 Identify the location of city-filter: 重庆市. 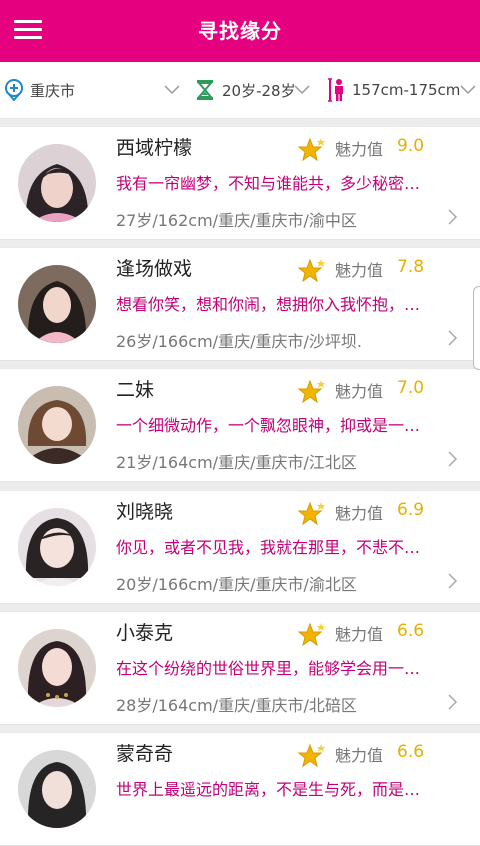
(39, 90).